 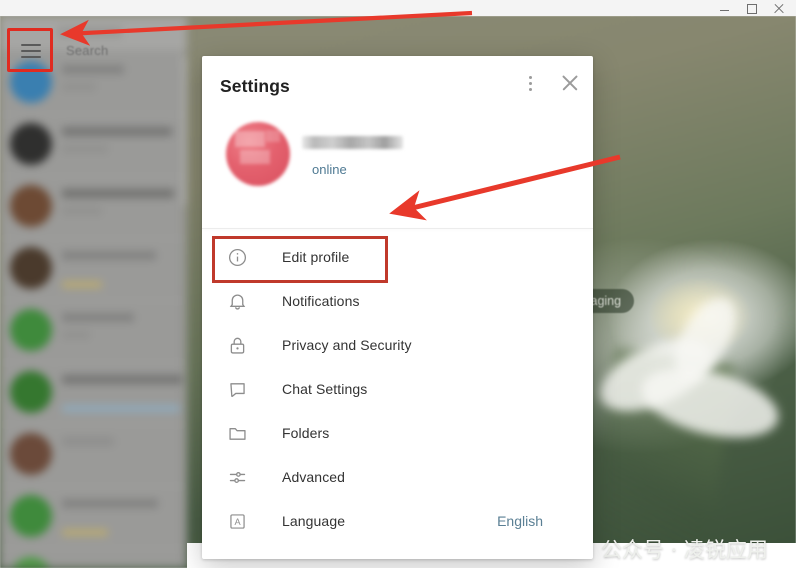 What do you see at coordinates (751, 8) in the screenshot?
I see `maximize-button` at bounding box center [751, 8].